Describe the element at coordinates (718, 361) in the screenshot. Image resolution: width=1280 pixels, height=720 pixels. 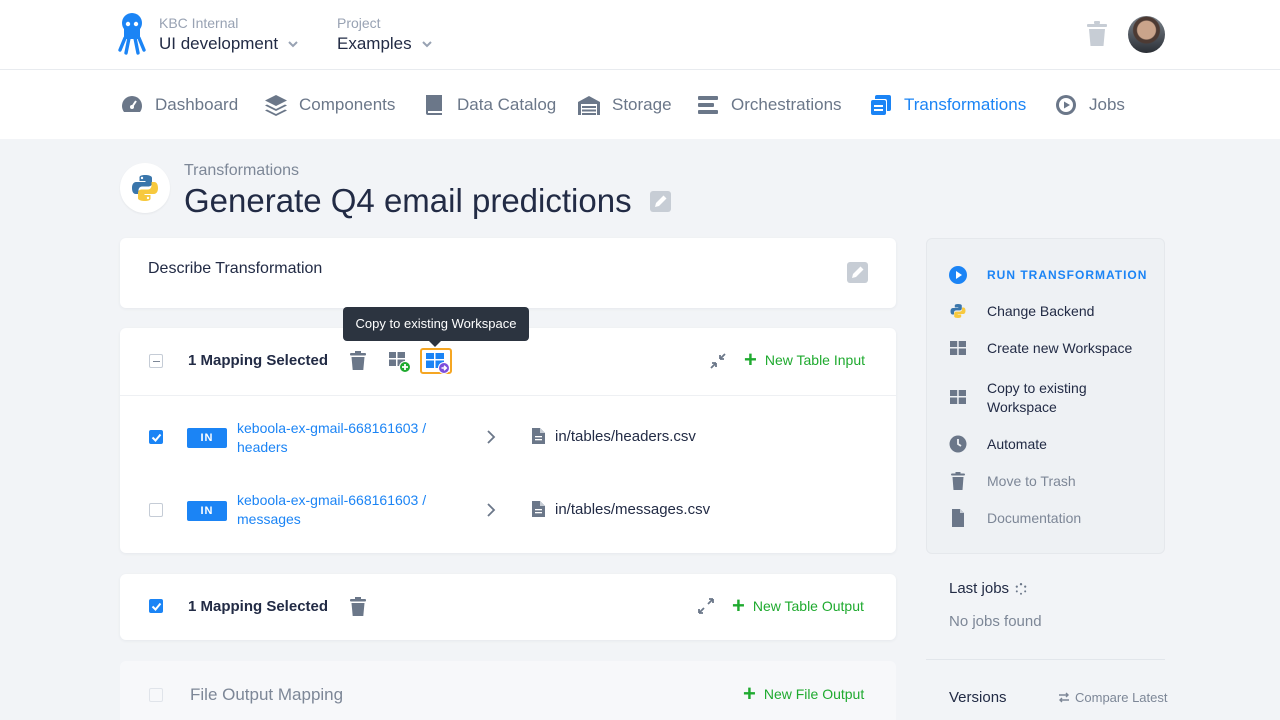
I see `collapse-icon` at that location.